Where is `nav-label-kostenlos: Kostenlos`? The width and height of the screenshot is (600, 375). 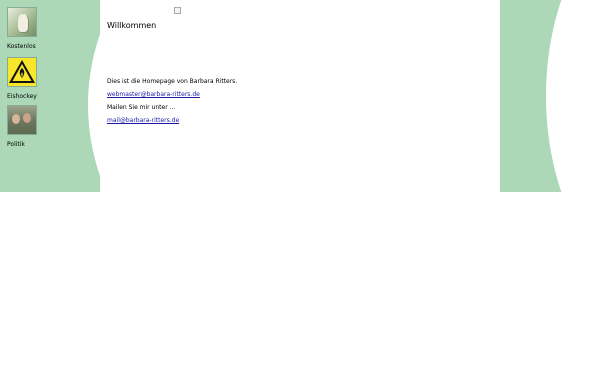 nav-label-kostenlos: Kostenlos is located at coordinates (37, 47).